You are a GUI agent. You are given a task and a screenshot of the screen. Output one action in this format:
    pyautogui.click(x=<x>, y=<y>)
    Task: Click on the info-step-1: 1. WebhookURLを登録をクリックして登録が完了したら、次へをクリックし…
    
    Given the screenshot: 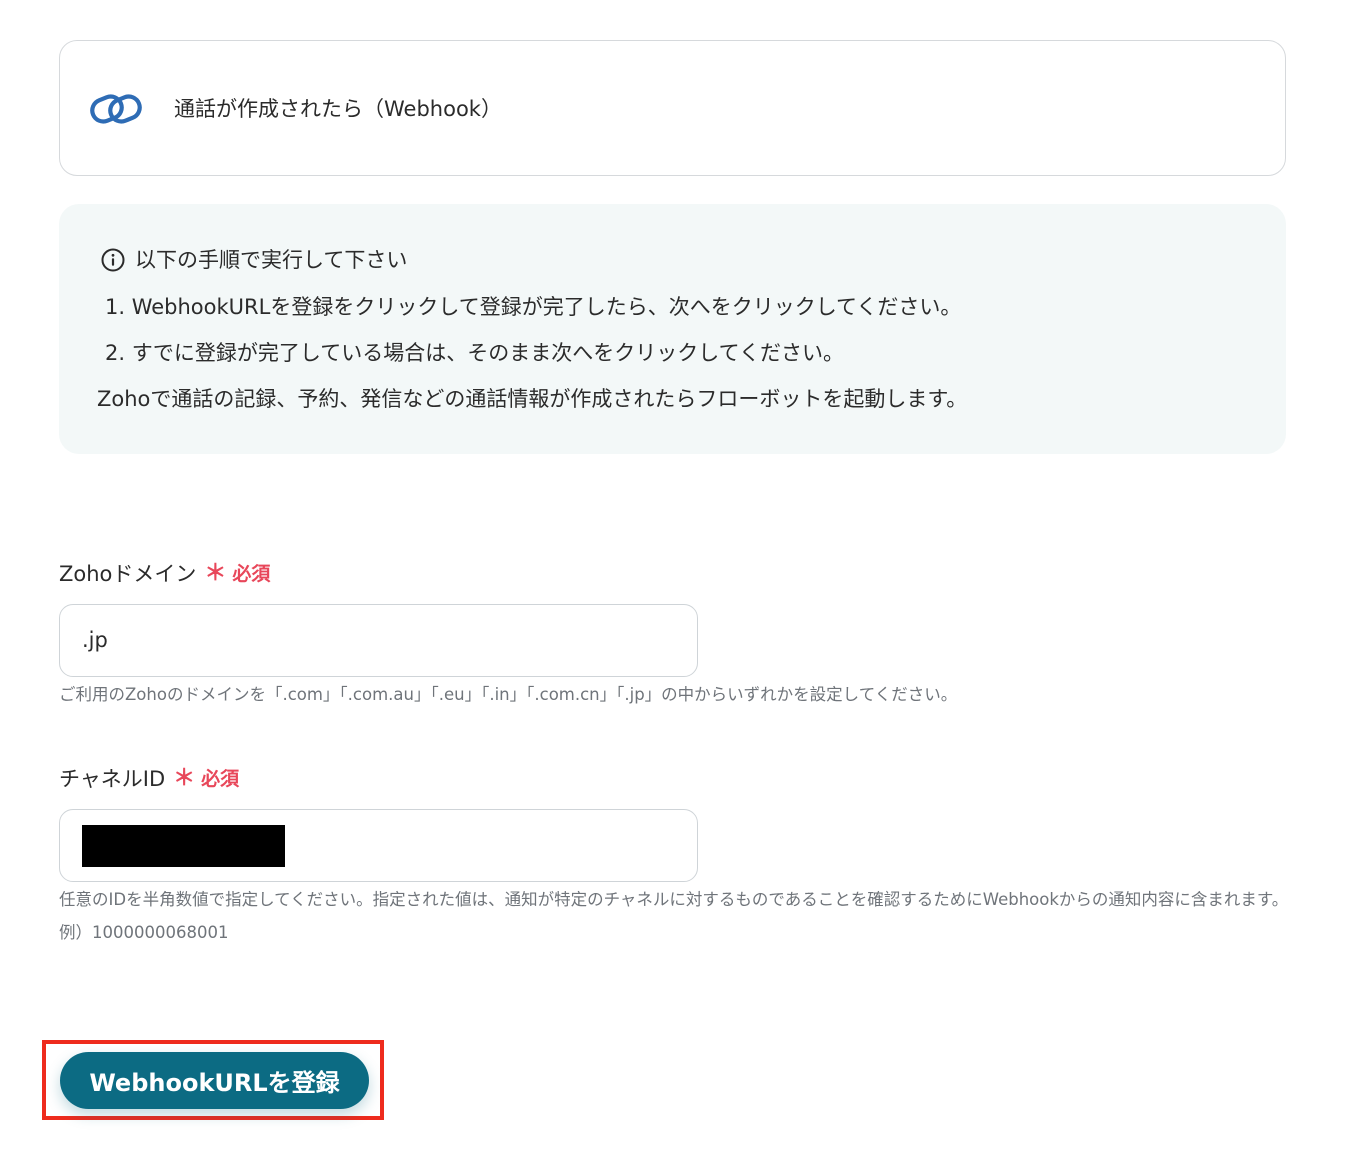 What is the action you would take?
    pyautogui.click(x=533, y=307)
    